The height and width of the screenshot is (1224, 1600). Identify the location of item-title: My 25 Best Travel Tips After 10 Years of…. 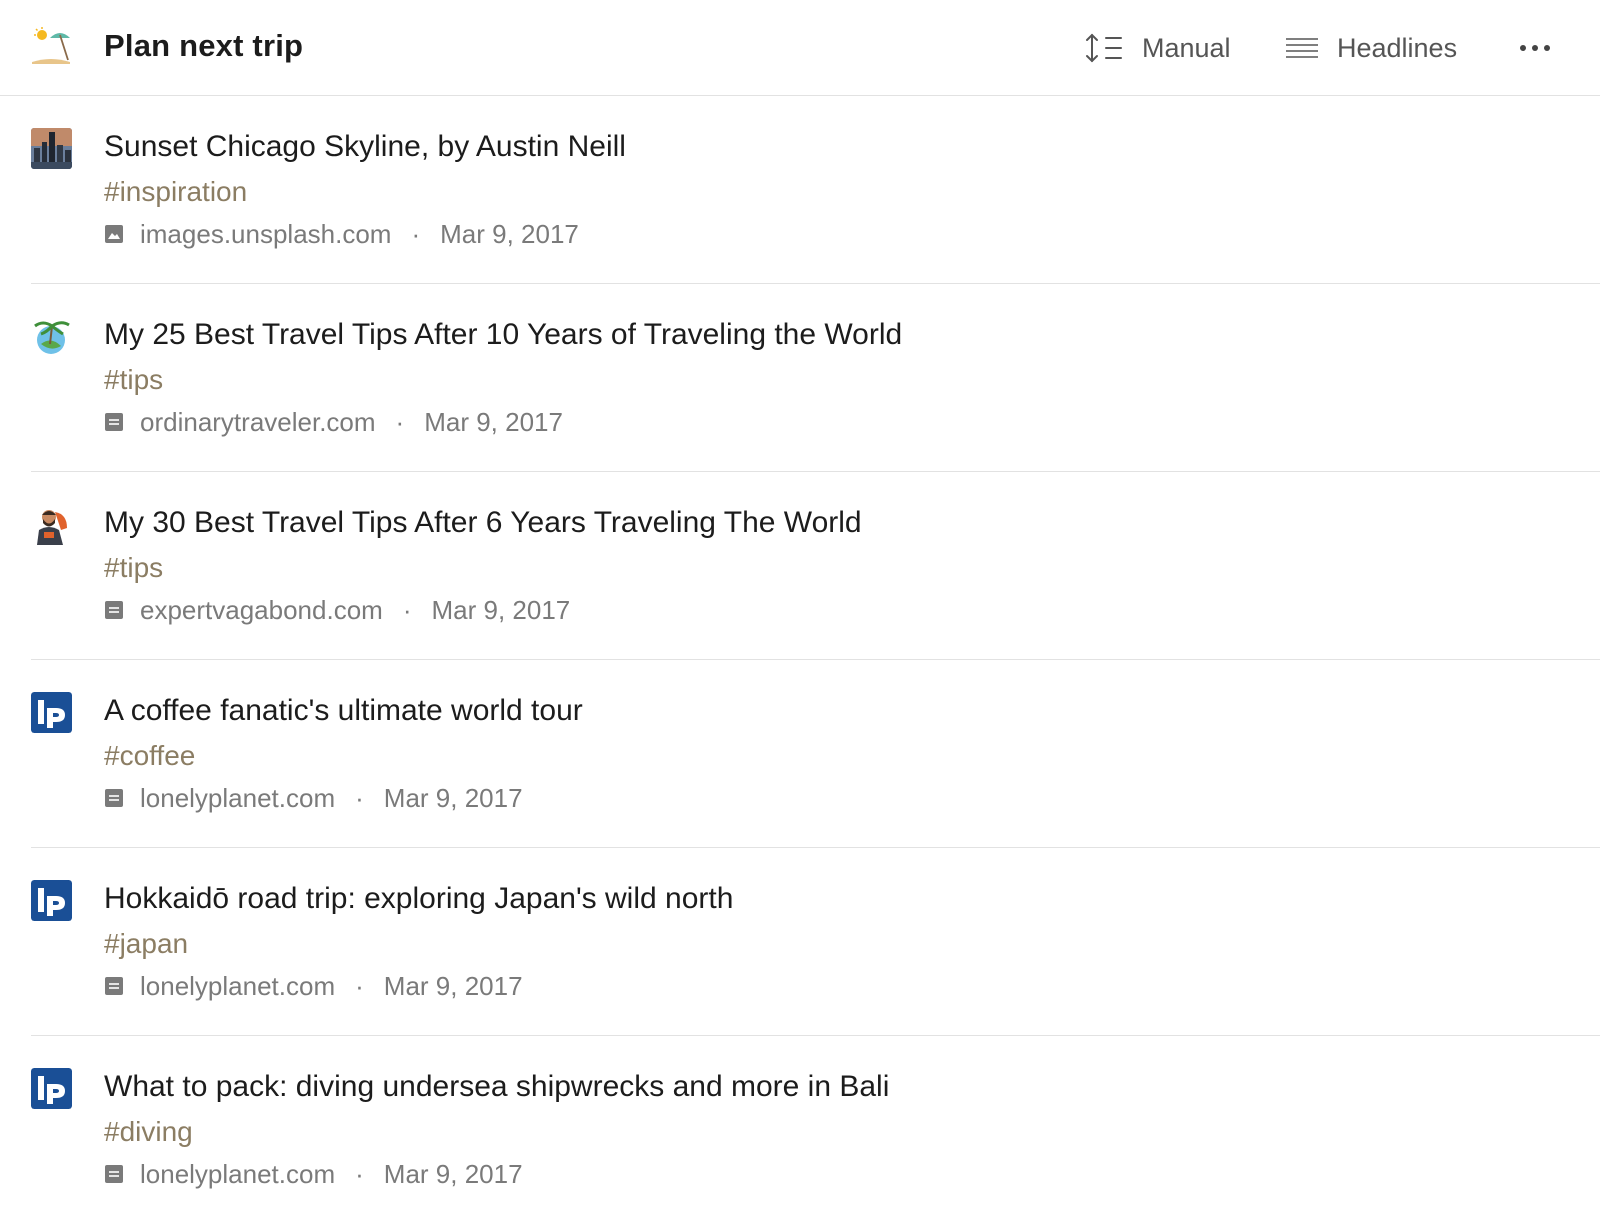
(503, 335).